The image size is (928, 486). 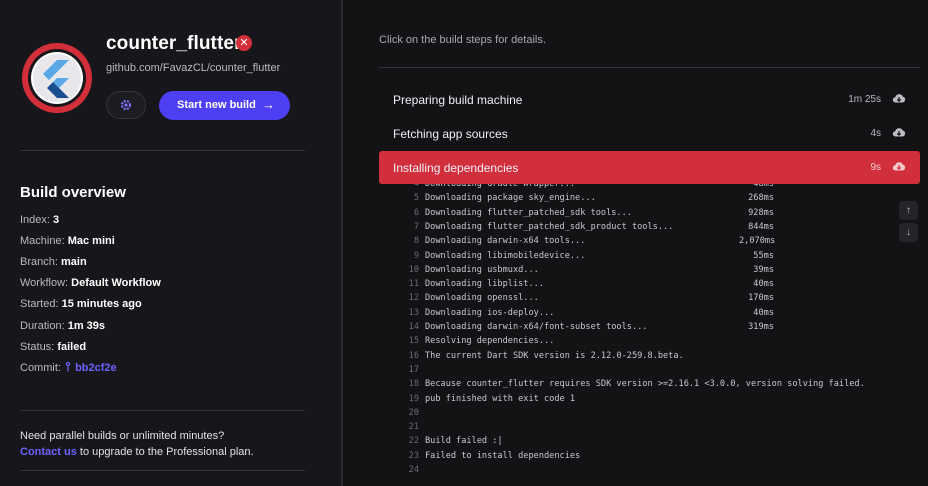 I want to click on log-line: 10 Downloading usbmuxd... 39ms, so click(x=634, y=272).